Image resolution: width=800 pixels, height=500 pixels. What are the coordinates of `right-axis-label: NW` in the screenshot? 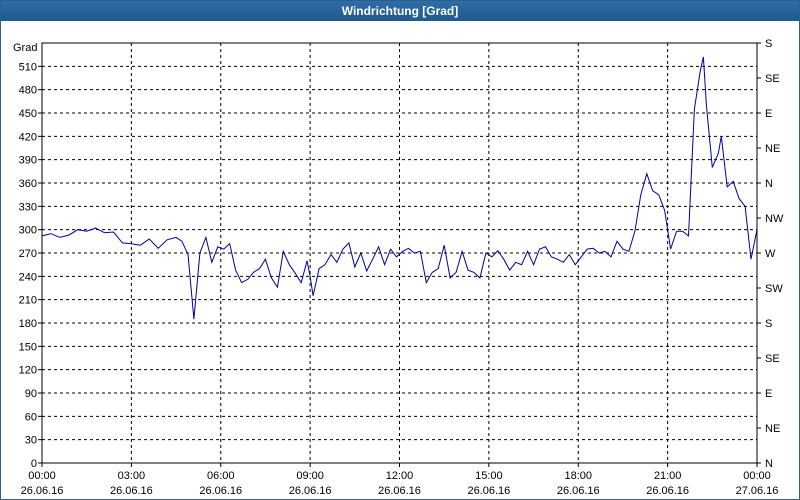 It's located at (774, 219).